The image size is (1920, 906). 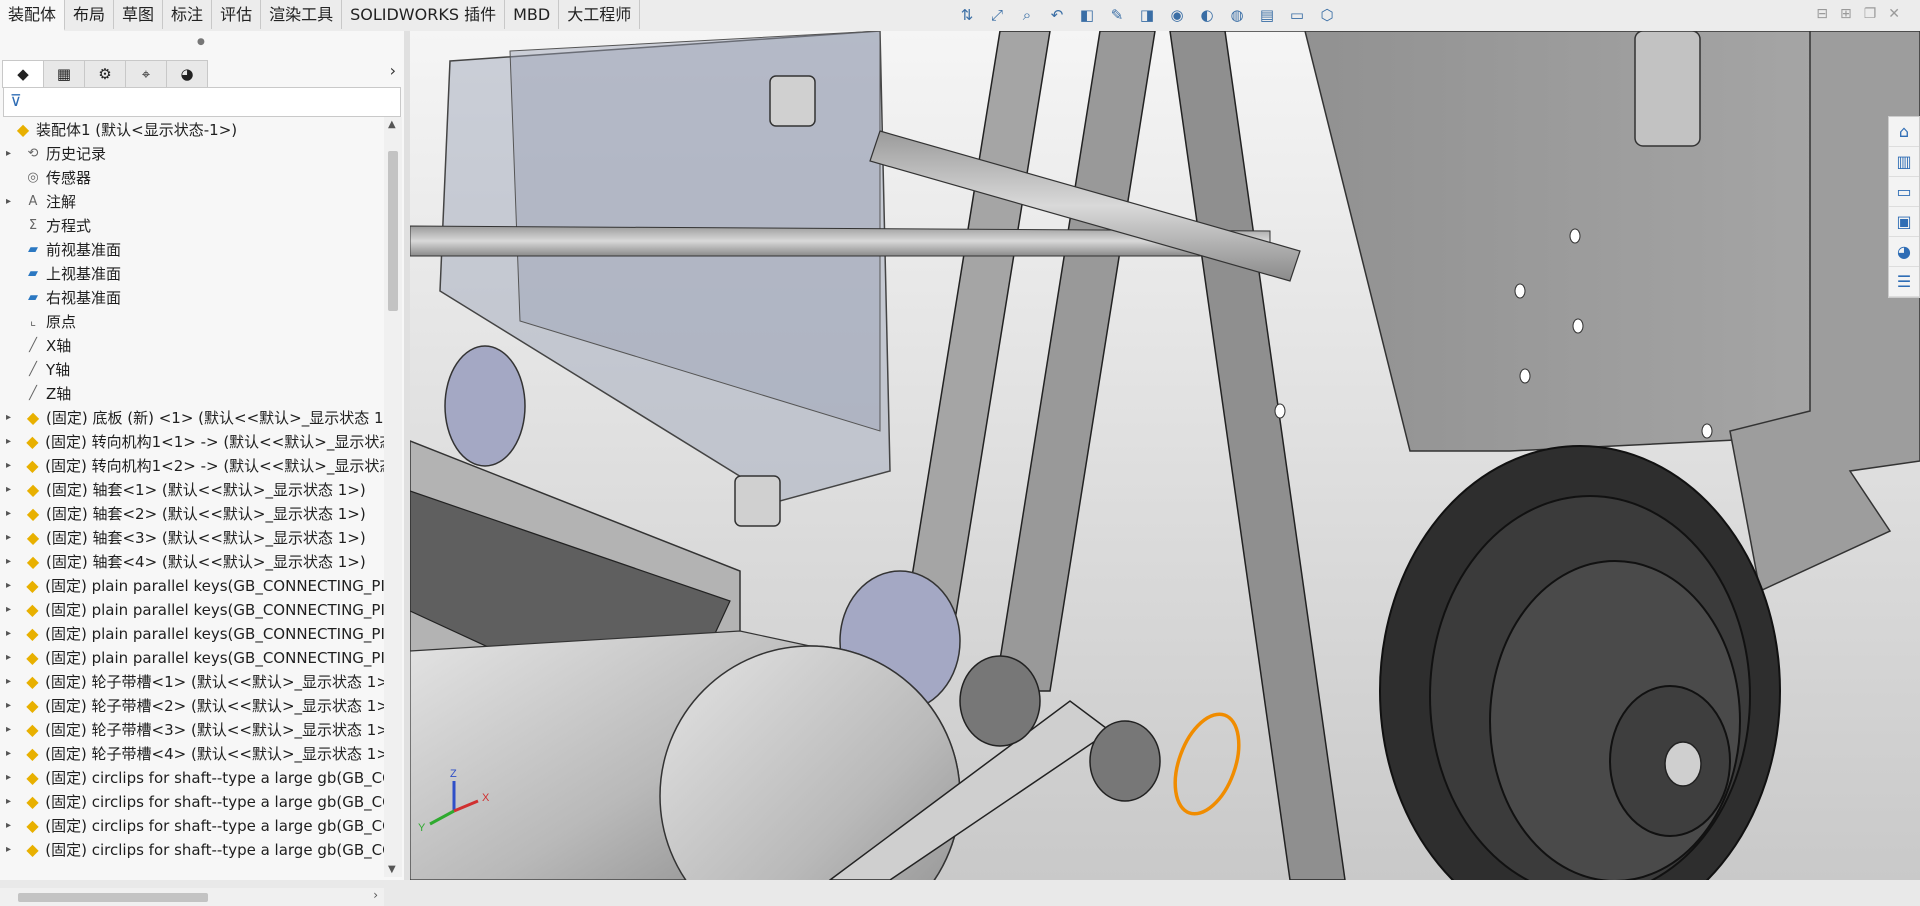 What do you see at coordinates (139, 14) in the screenshot?
I see `tab-2: 草图` at bounding box center [139, 14].